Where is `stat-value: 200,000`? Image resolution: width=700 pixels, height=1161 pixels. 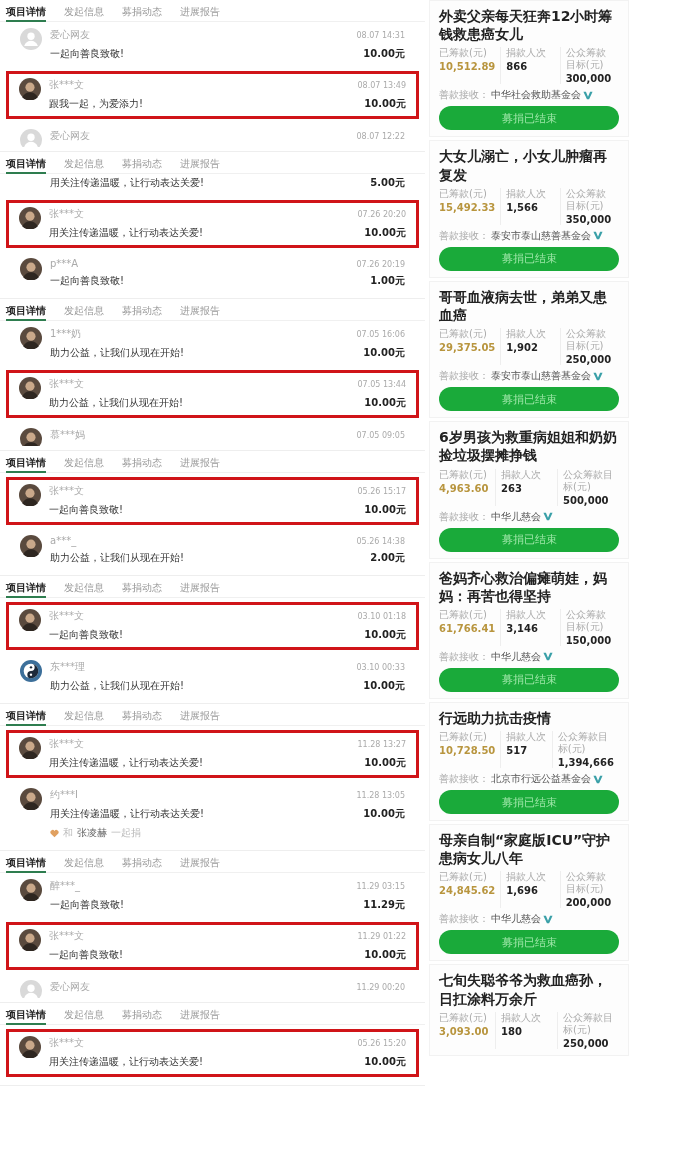 stat-value: 200,000 is located at coordinates (589, 903).